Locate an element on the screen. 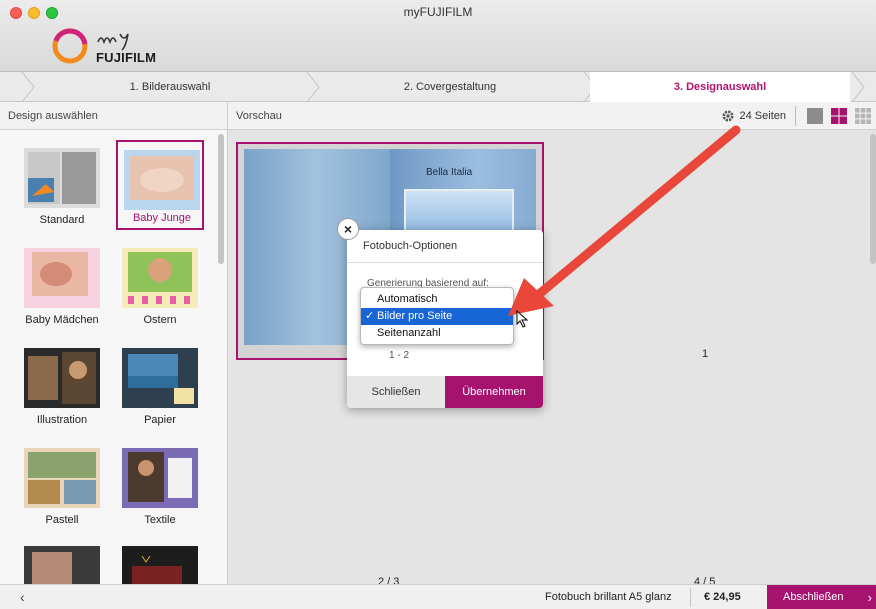 The image size is (876, 609). menu-item-automatisch: Automatisch is located at coordinates (437, 299).